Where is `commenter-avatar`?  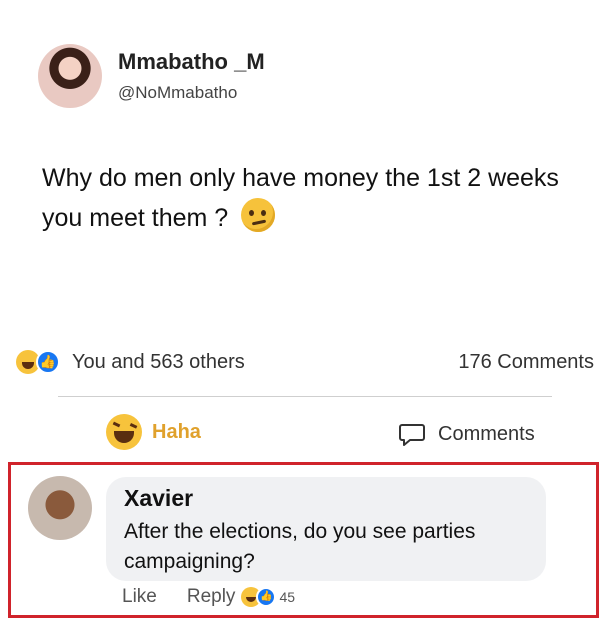
commenter-avatar is located at coordinates (60, 508).